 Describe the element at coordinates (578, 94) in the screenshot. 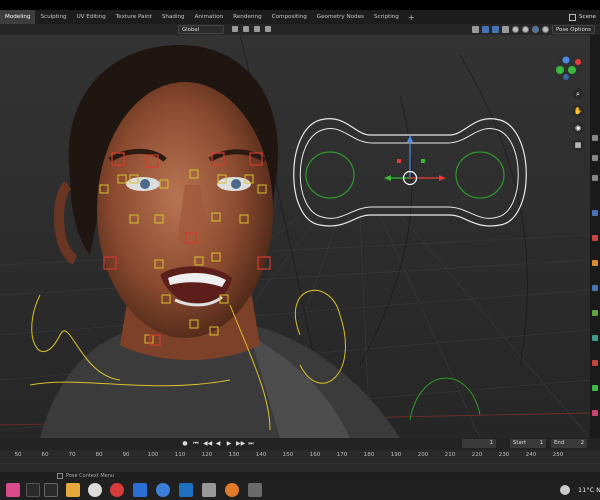

I see `zoom-icon: ⌕` at that location.